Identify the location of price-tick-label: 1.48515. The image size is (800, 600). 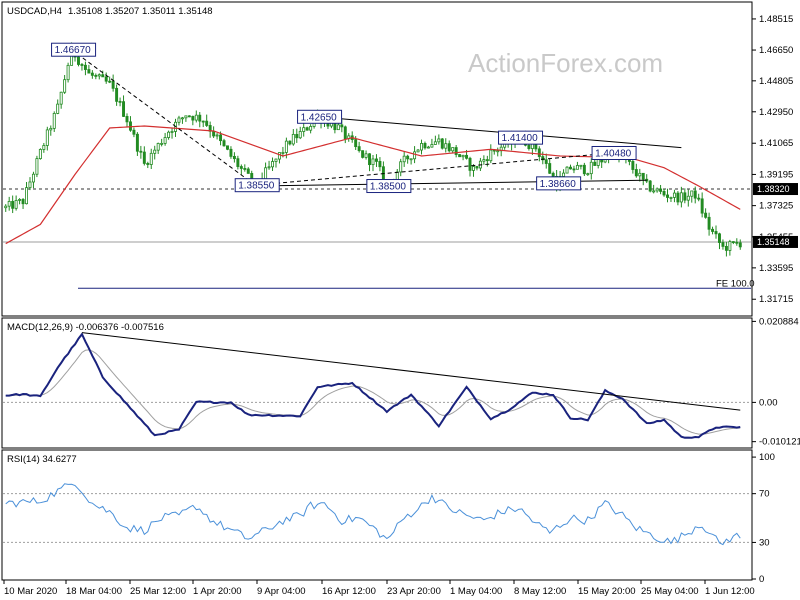
(776, 19).